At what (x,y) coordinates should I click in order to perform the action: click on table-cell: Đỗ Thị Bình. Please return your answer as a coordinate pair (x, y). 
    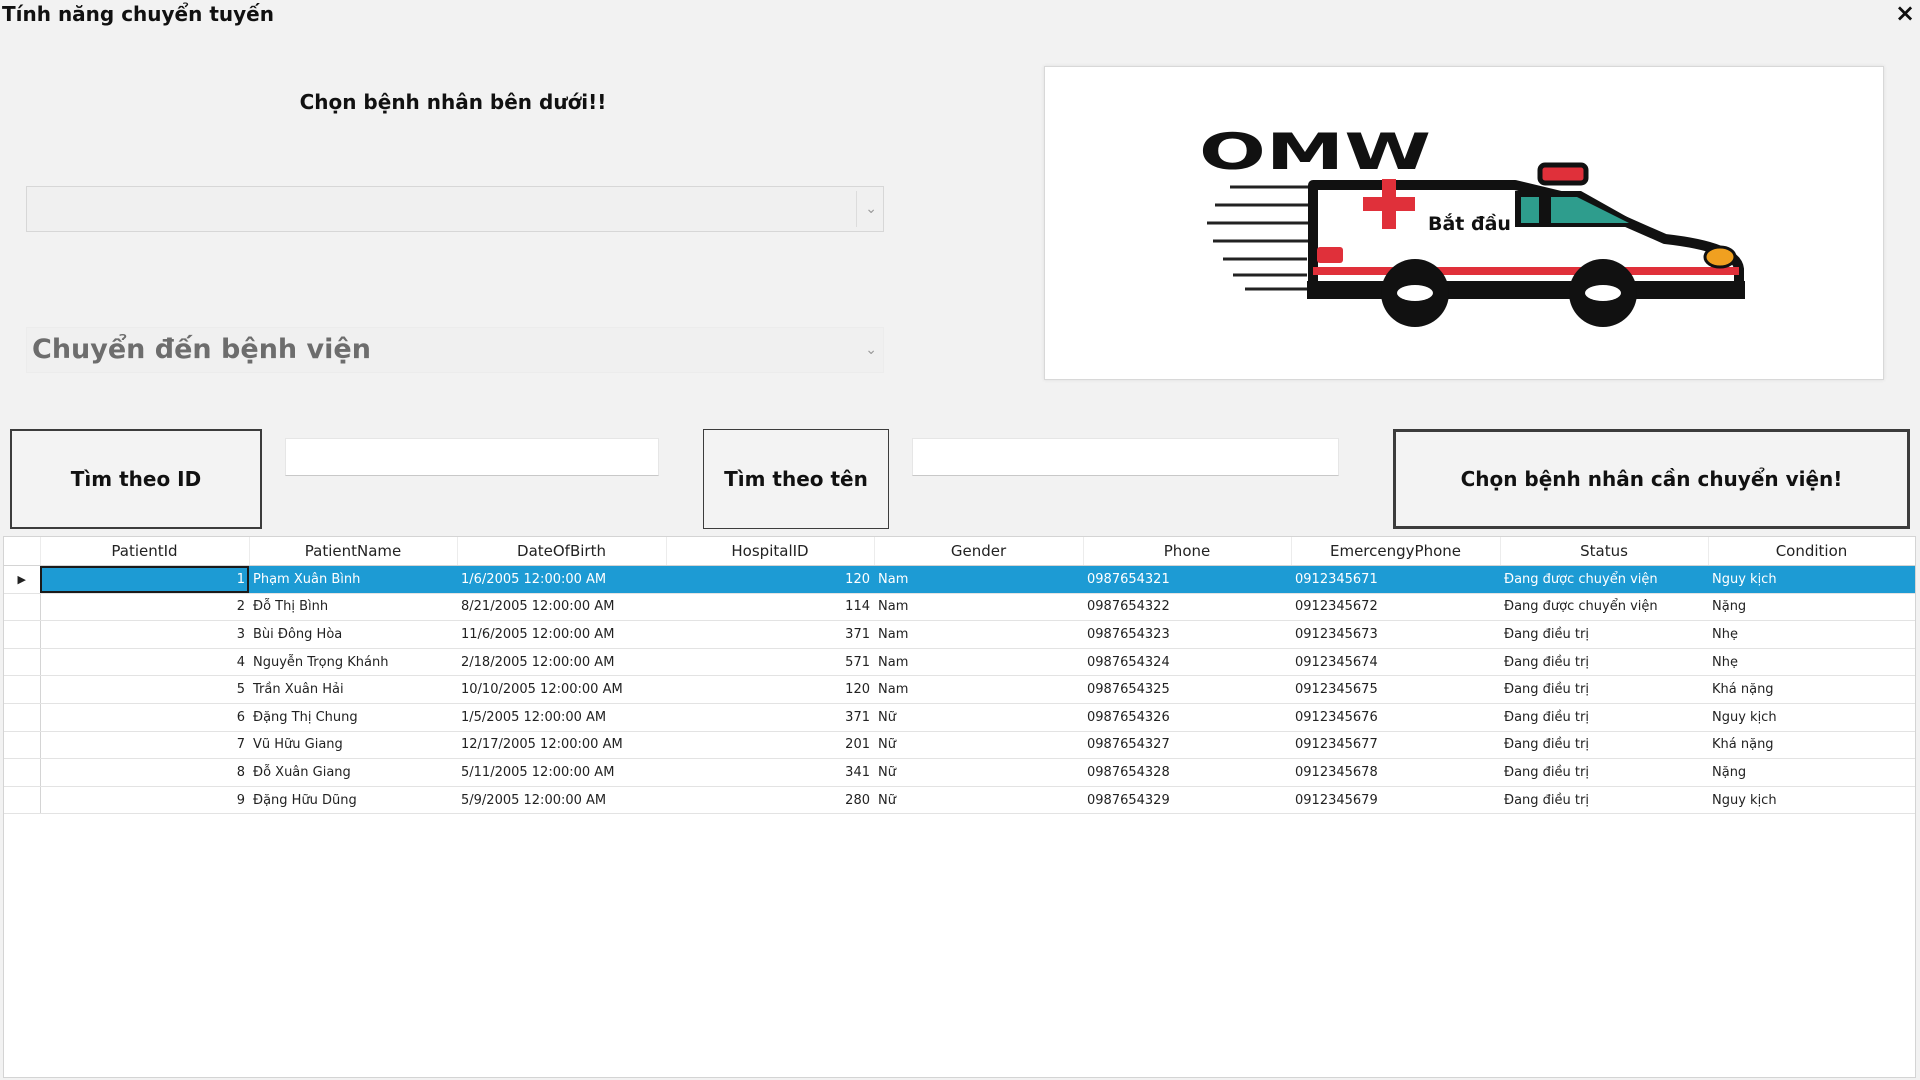
    Looking at the image, I should click on (353, 607).